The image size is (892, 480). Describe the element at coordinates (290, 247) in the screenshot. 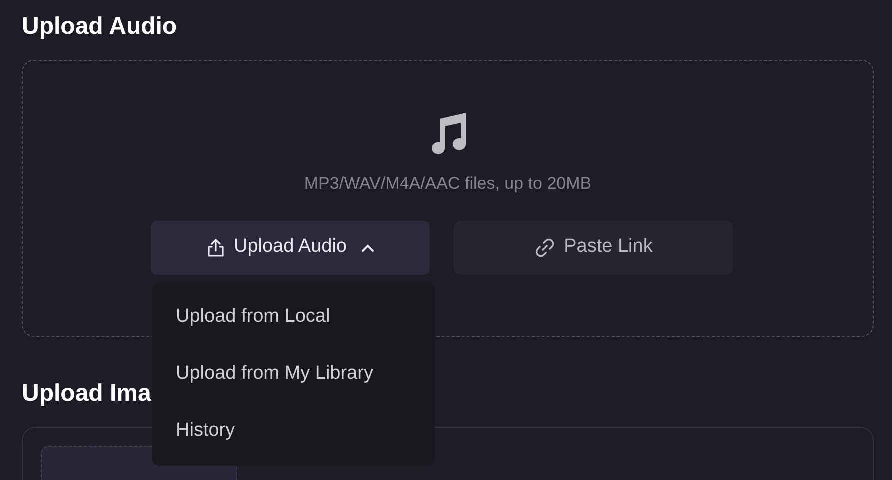

I see `upload-audio-button: Upload Audio` at that location.